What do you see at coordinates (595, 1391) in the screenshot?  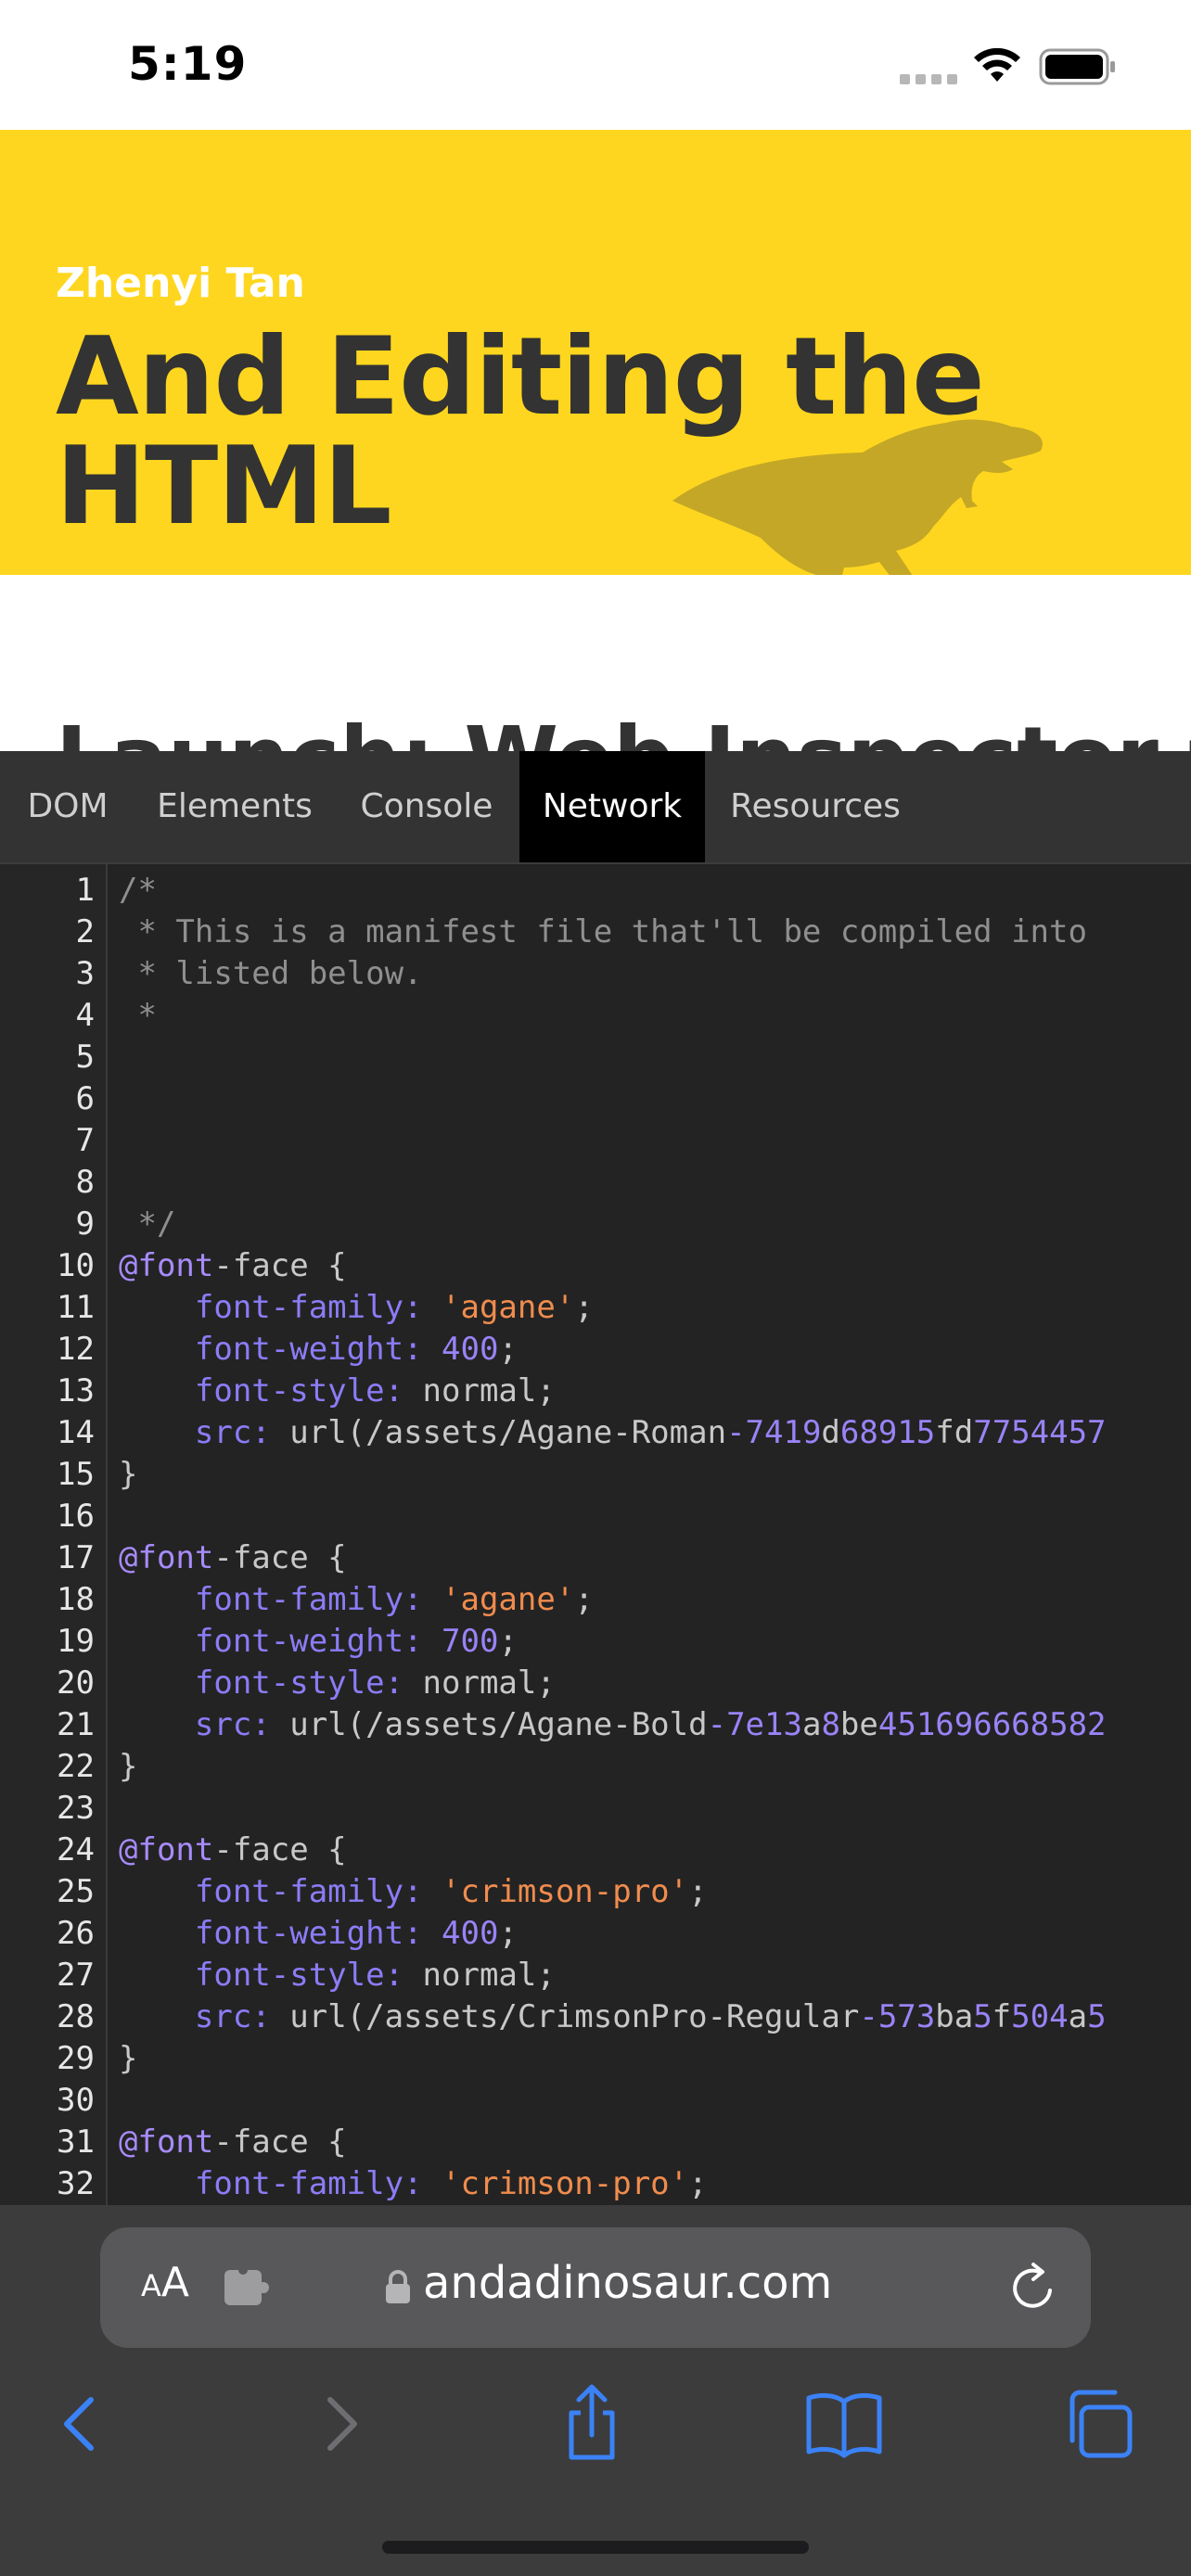 I see `code-line: 13 font-style: normal;` at bounding box center [595, 1391].